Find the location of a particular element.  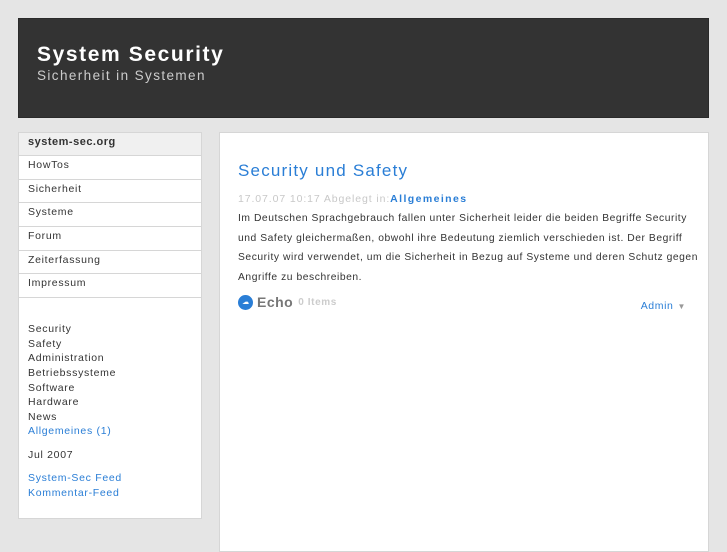

nav-impressum: Impressum is located at coordinates (110, 286).